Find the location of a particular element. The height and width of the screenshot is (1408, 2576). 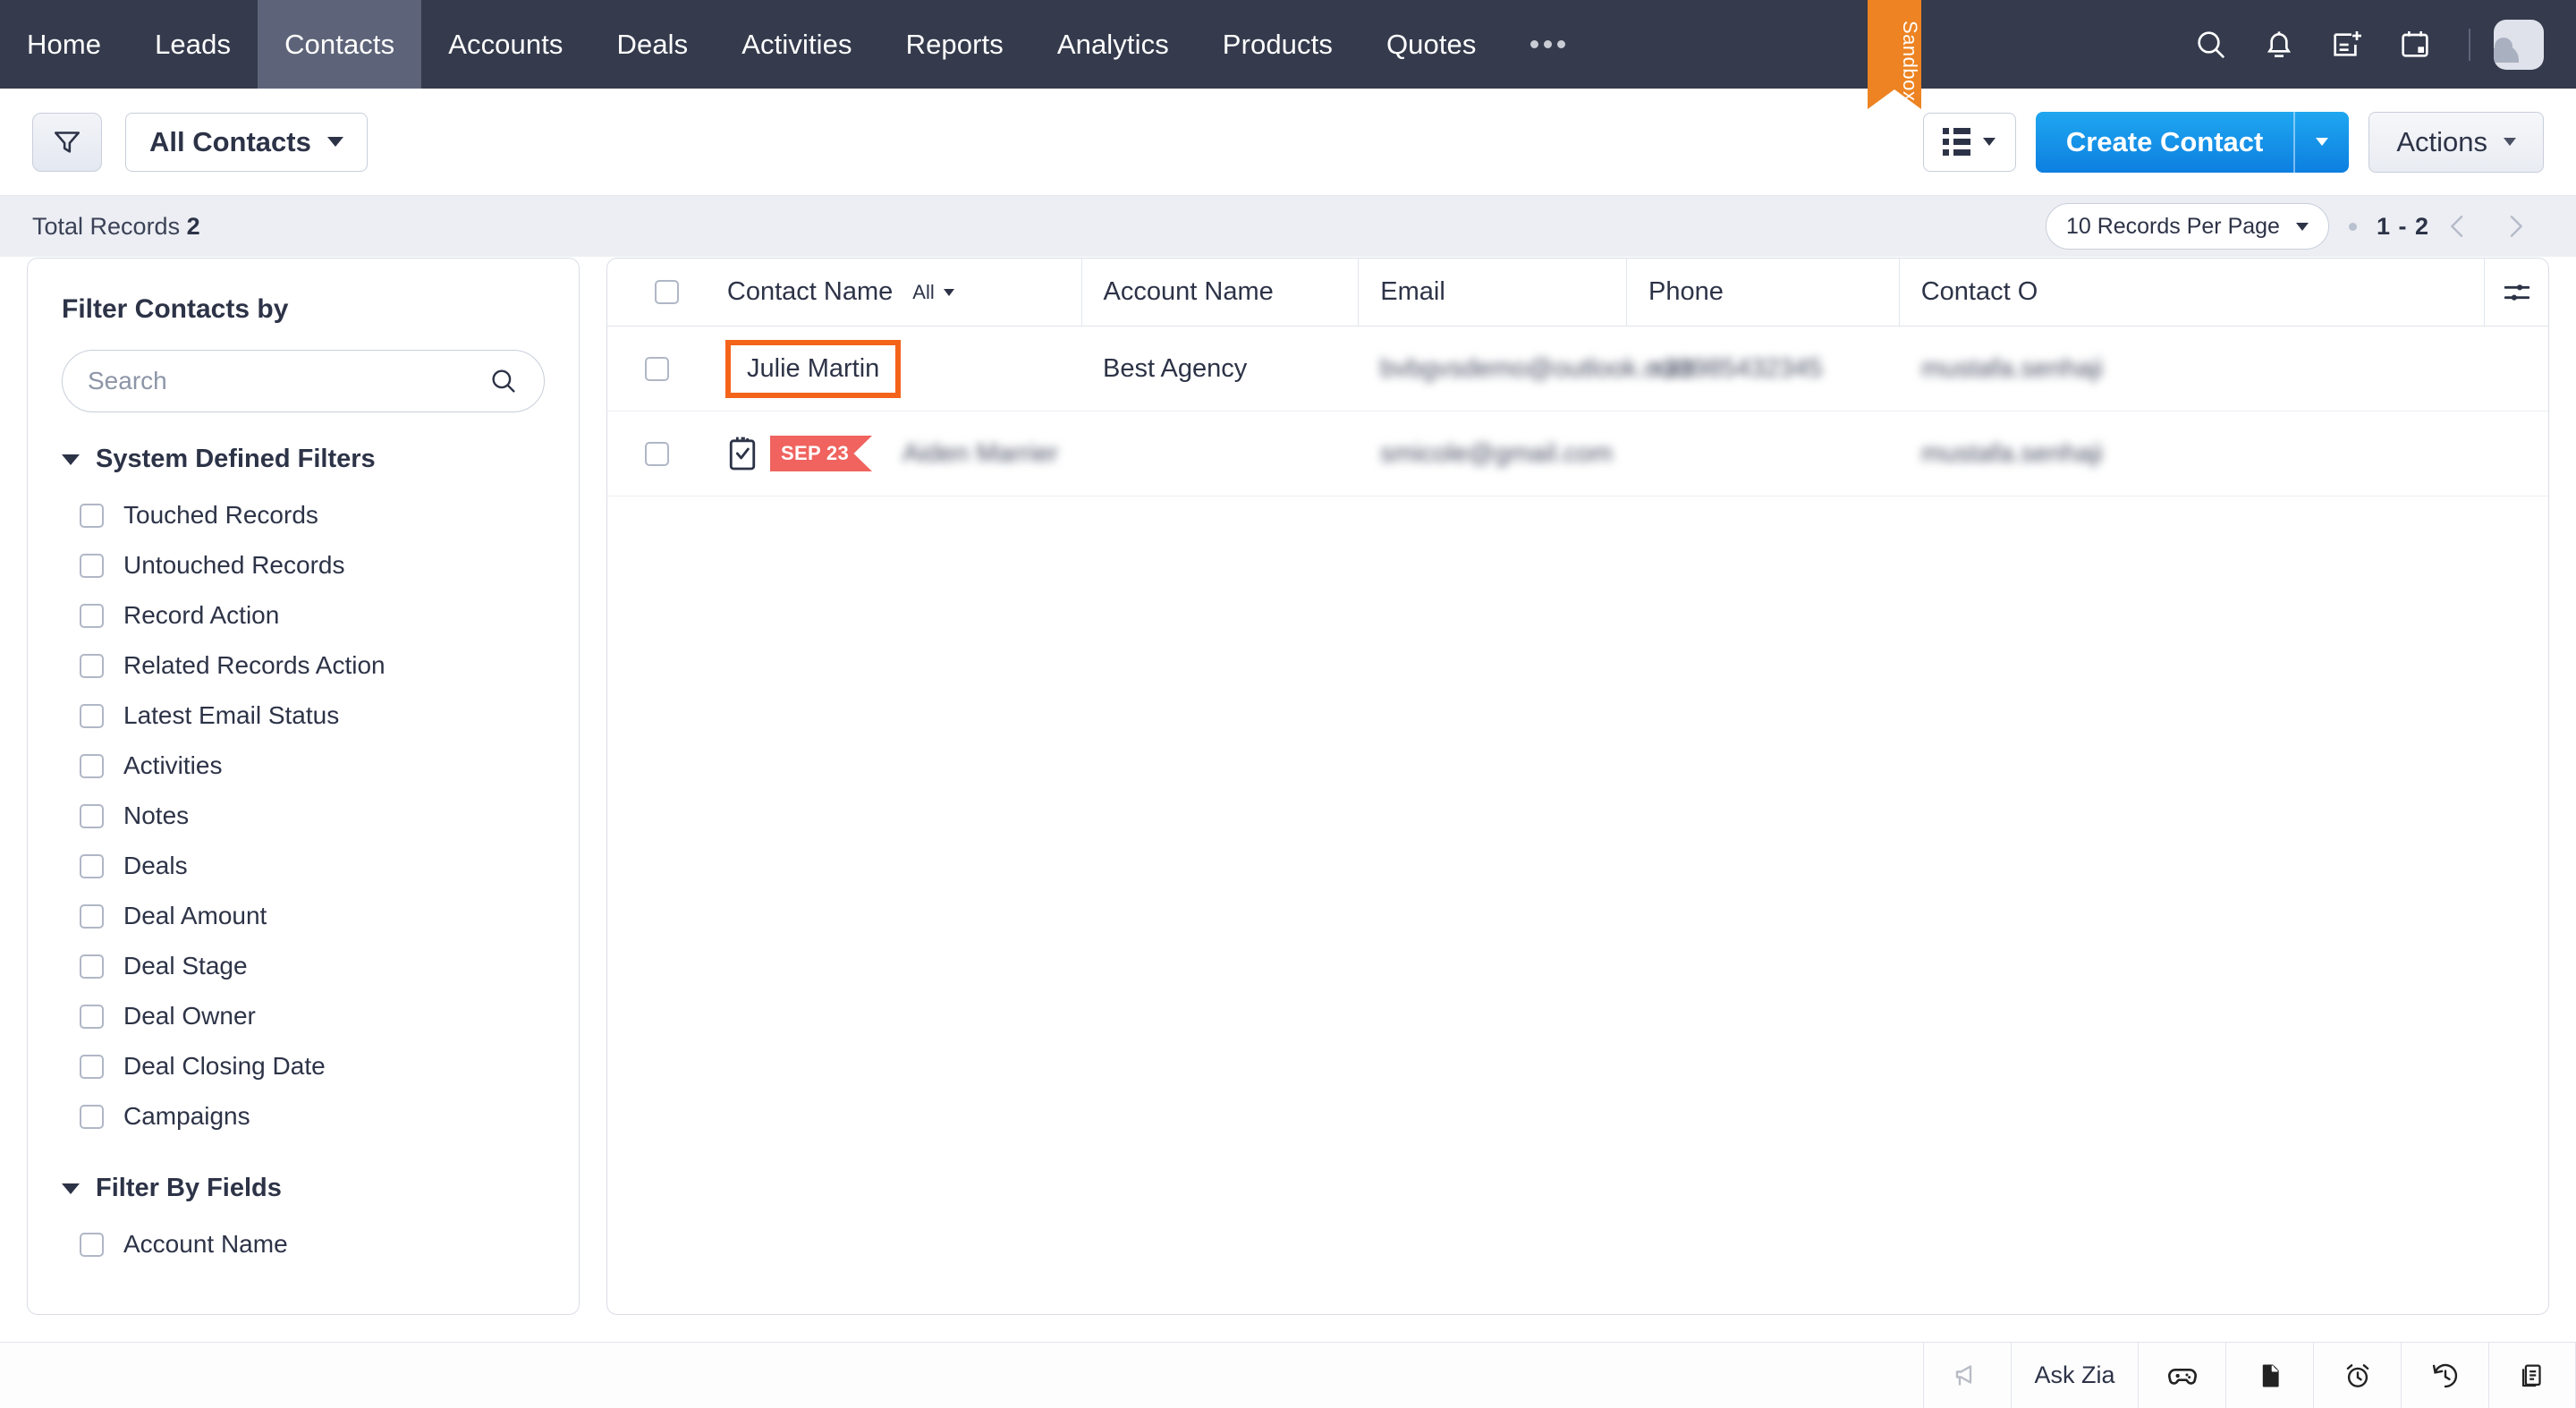

cell-contact-name: Julie Martin is located at coordinates (893, 369).